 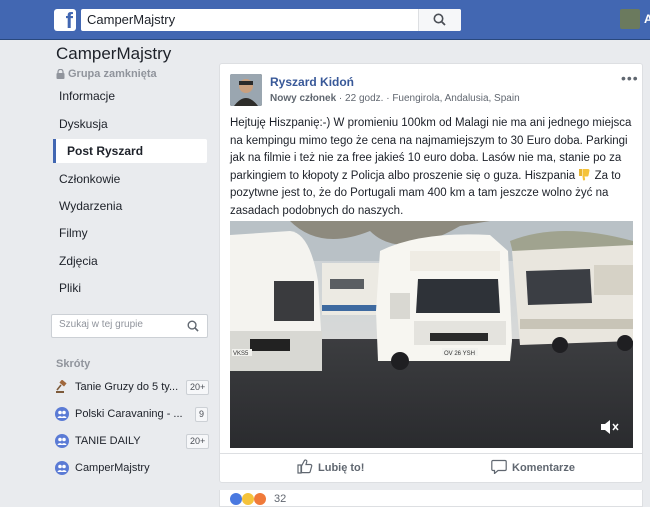 I want to click on group-search-input, so click(x=119, y=324).